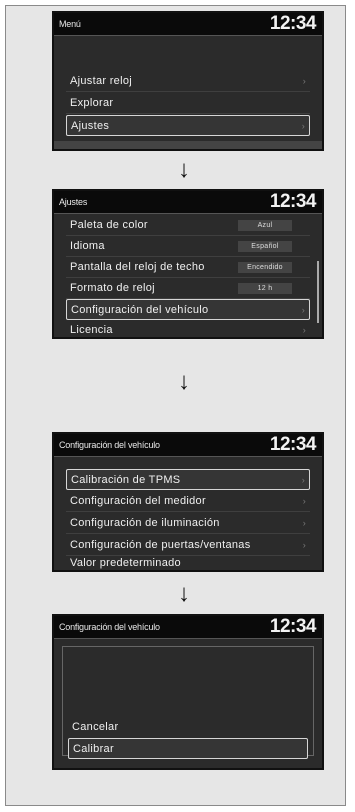 This screenshot has width=355, height=812. I want to click on menu-item-label: Explorar, so click(92, 103).